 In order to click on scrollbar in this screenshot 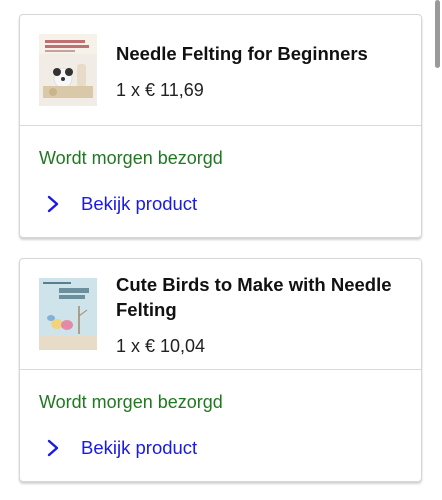, I will do `click(437, 34)`.